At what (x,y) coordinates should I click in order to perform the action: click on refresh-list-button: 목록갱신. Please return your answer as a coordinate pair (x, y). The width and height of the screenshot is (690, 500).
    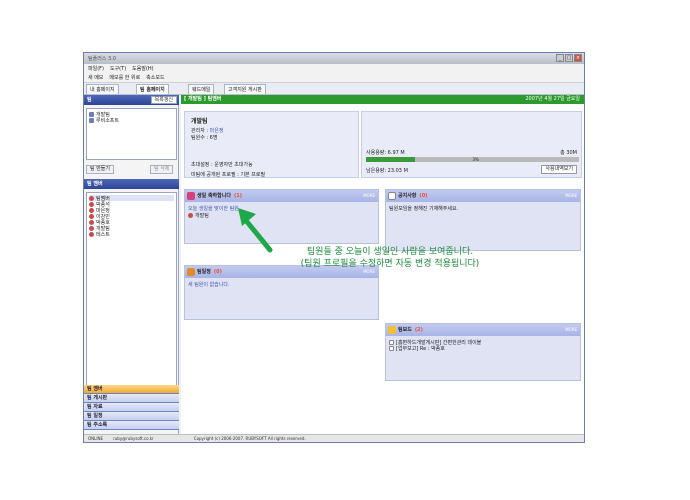
    Looking at the image, I should click on (163, 100).